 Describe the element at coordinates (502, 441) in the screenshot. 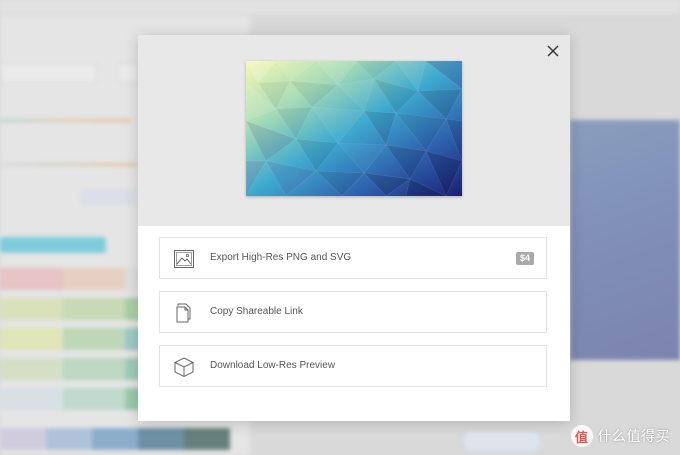

I see `background-pill-button` at that location.